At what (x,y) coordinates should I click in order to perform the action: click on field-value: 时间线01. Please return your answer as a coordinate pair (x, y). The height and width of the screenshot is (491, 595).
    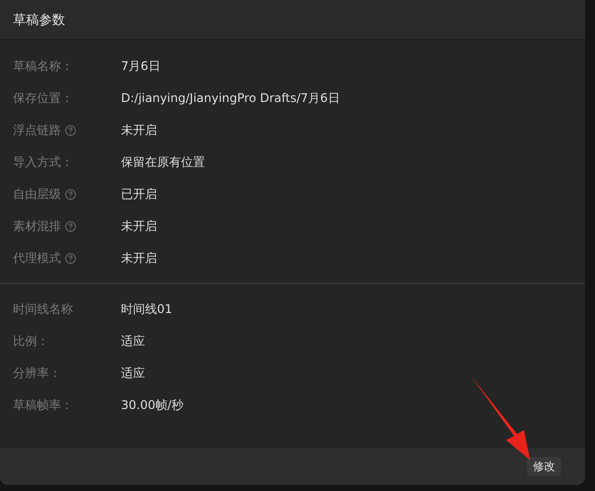
    Looking at the image, I should click on (146, 309).